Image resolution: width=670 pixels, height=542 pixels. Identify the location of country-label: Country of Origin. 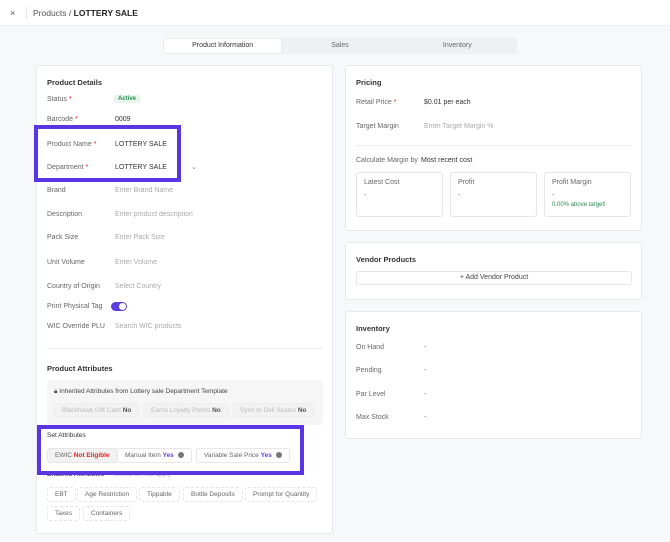
(73, 286).